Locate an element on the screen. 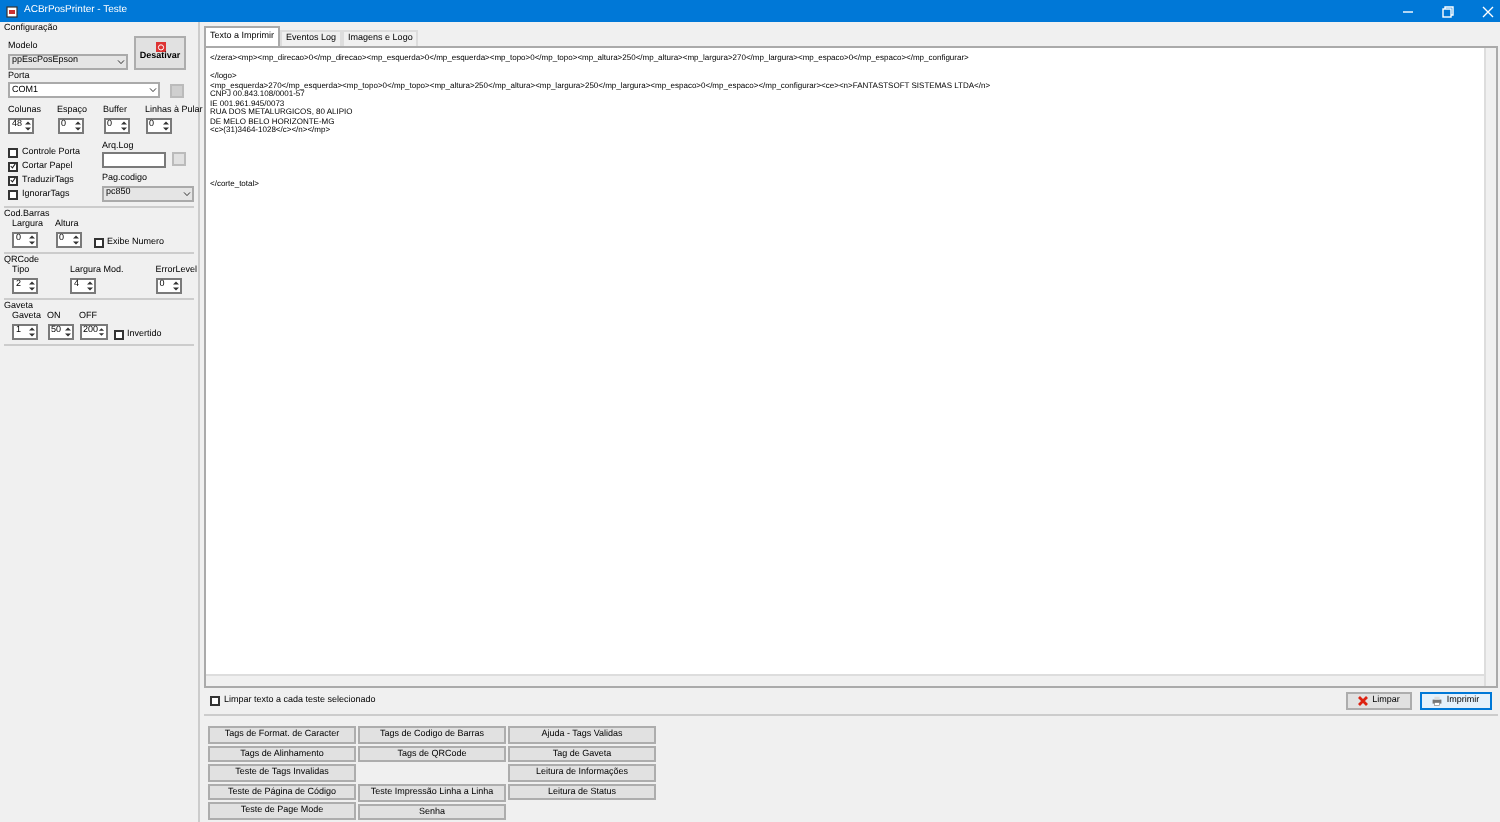 The width and height of the screenshot is (1500, 822). app-icon is located at coordinates (12, 11).